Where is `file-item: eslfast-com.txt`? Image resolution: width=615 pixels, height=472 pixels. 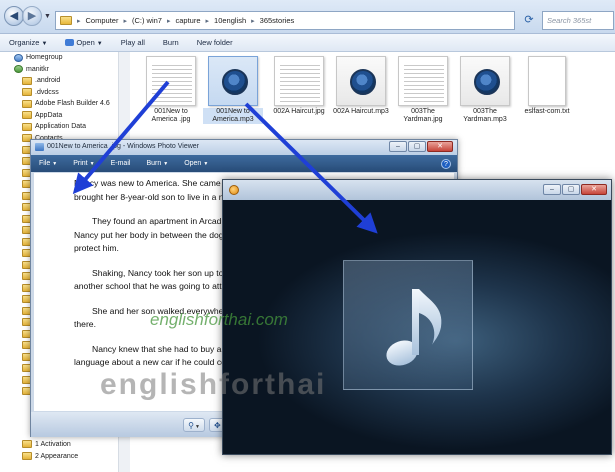 file-item: eslfast-com.txt is located at coordinates (547, 86).